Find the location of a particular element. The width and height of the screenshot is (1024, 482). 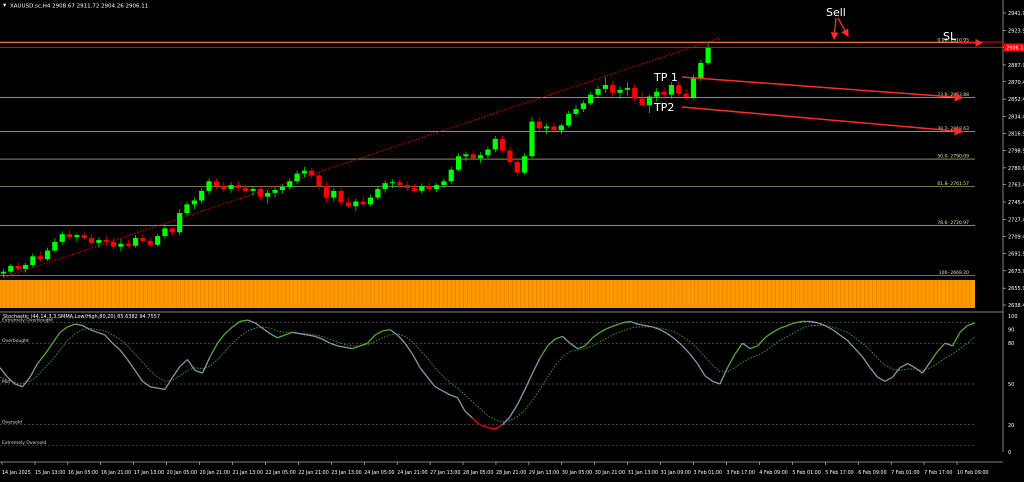

time-tick-label: 4 Feb 09:00 is located at coordinates (773, 473).